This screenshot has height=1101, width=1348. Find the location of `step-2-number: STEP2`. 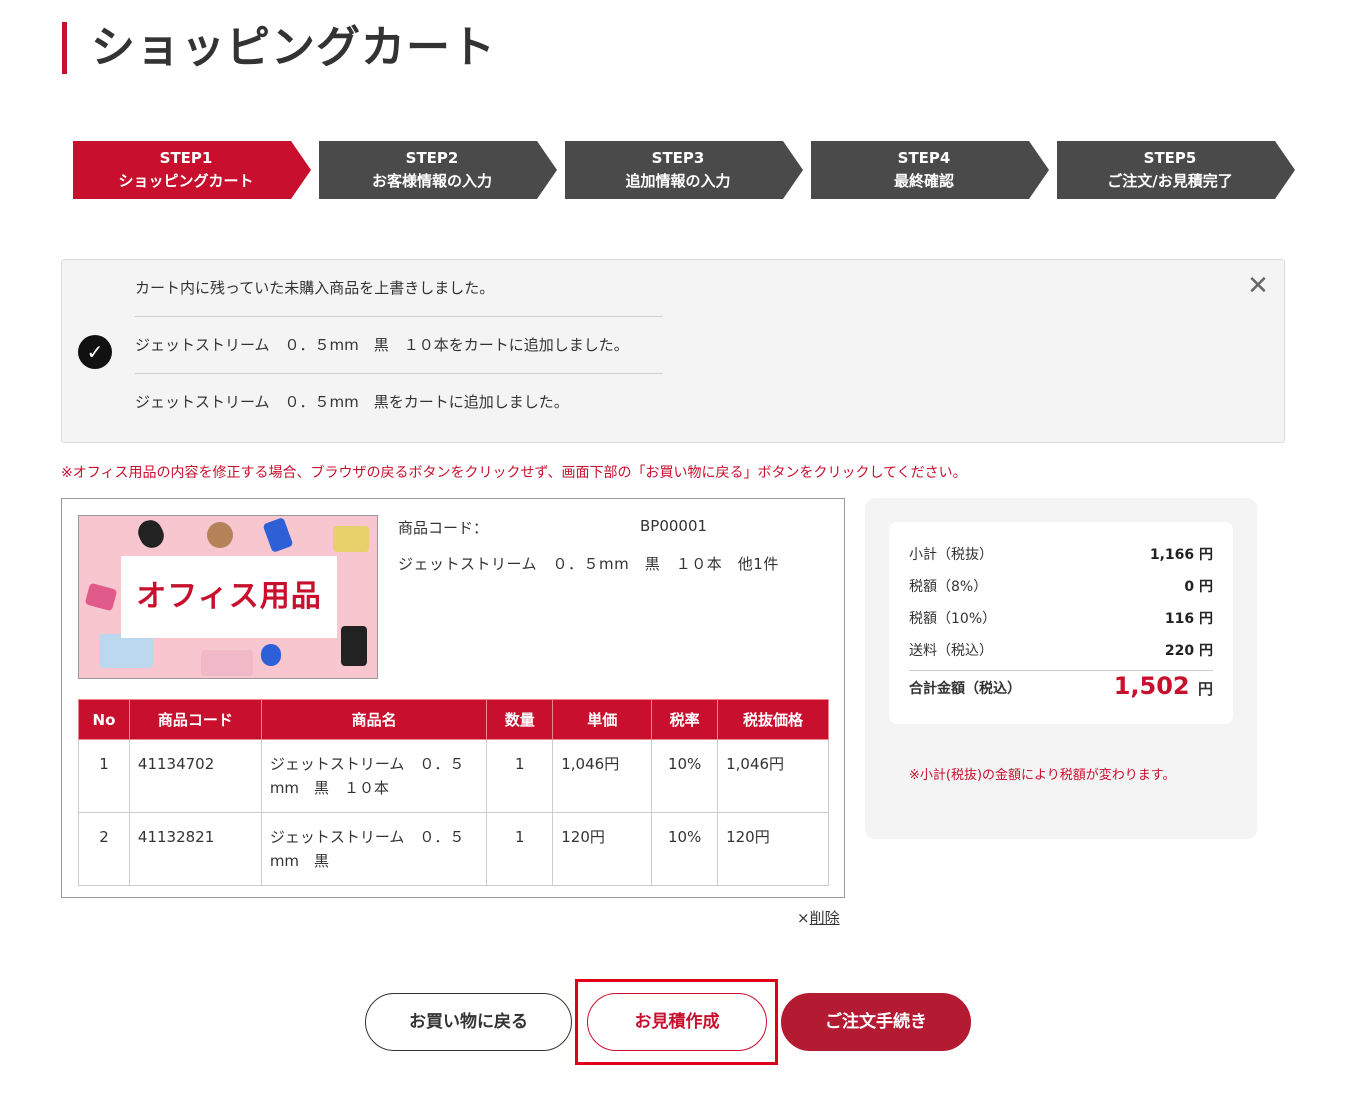

step-2-number: STEP2 is located at coordinates (432, 158).